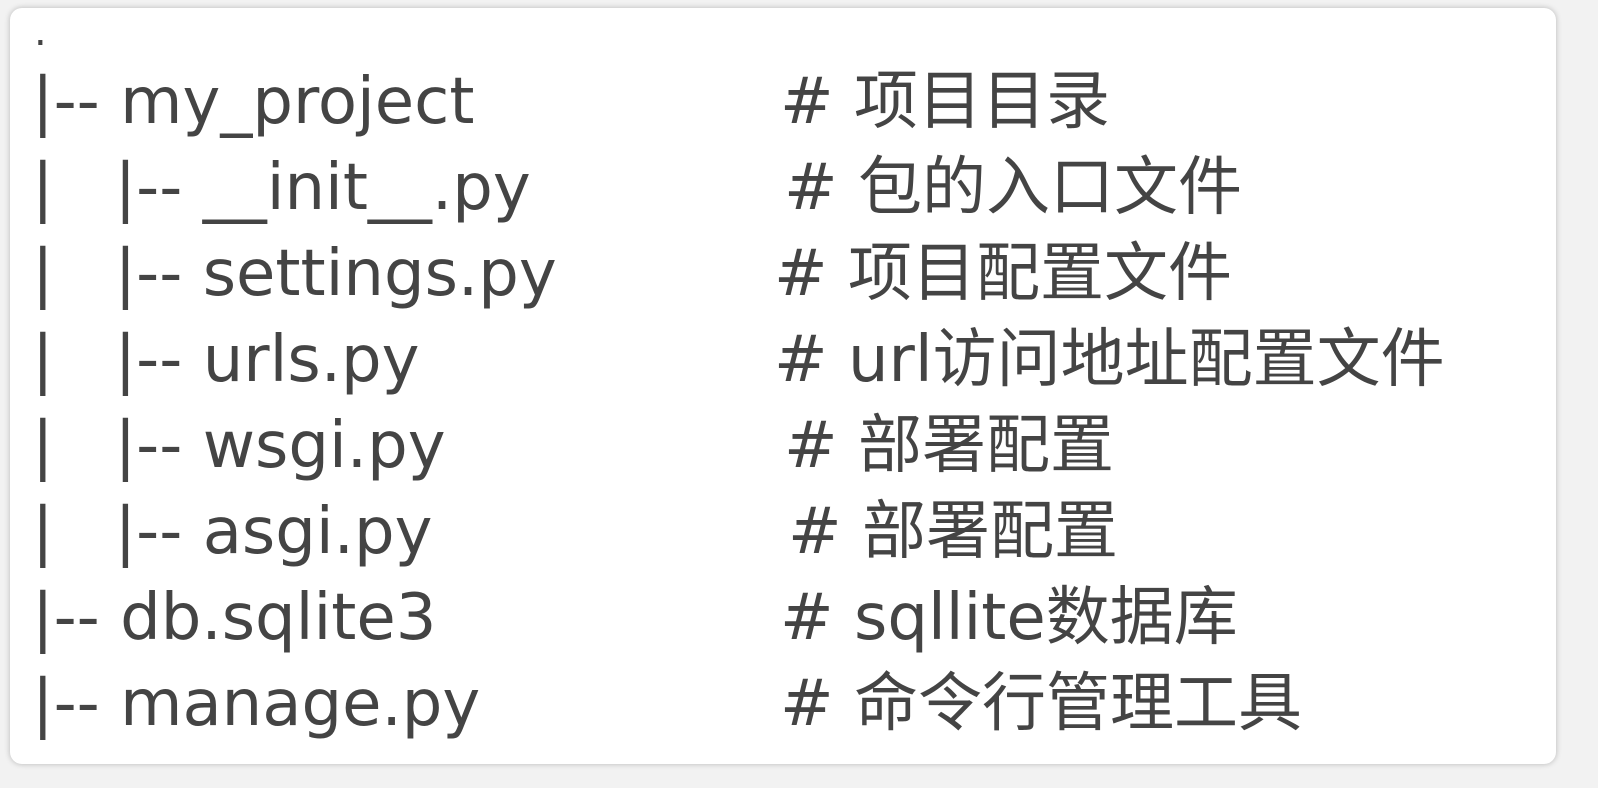 The width and height of the screenshot is (1598, 788). What do you see at coordinates (1013, 188) in the screenshot?
I see `tree-comment: # 包的入口文件` at bounding box center [1013, 188].